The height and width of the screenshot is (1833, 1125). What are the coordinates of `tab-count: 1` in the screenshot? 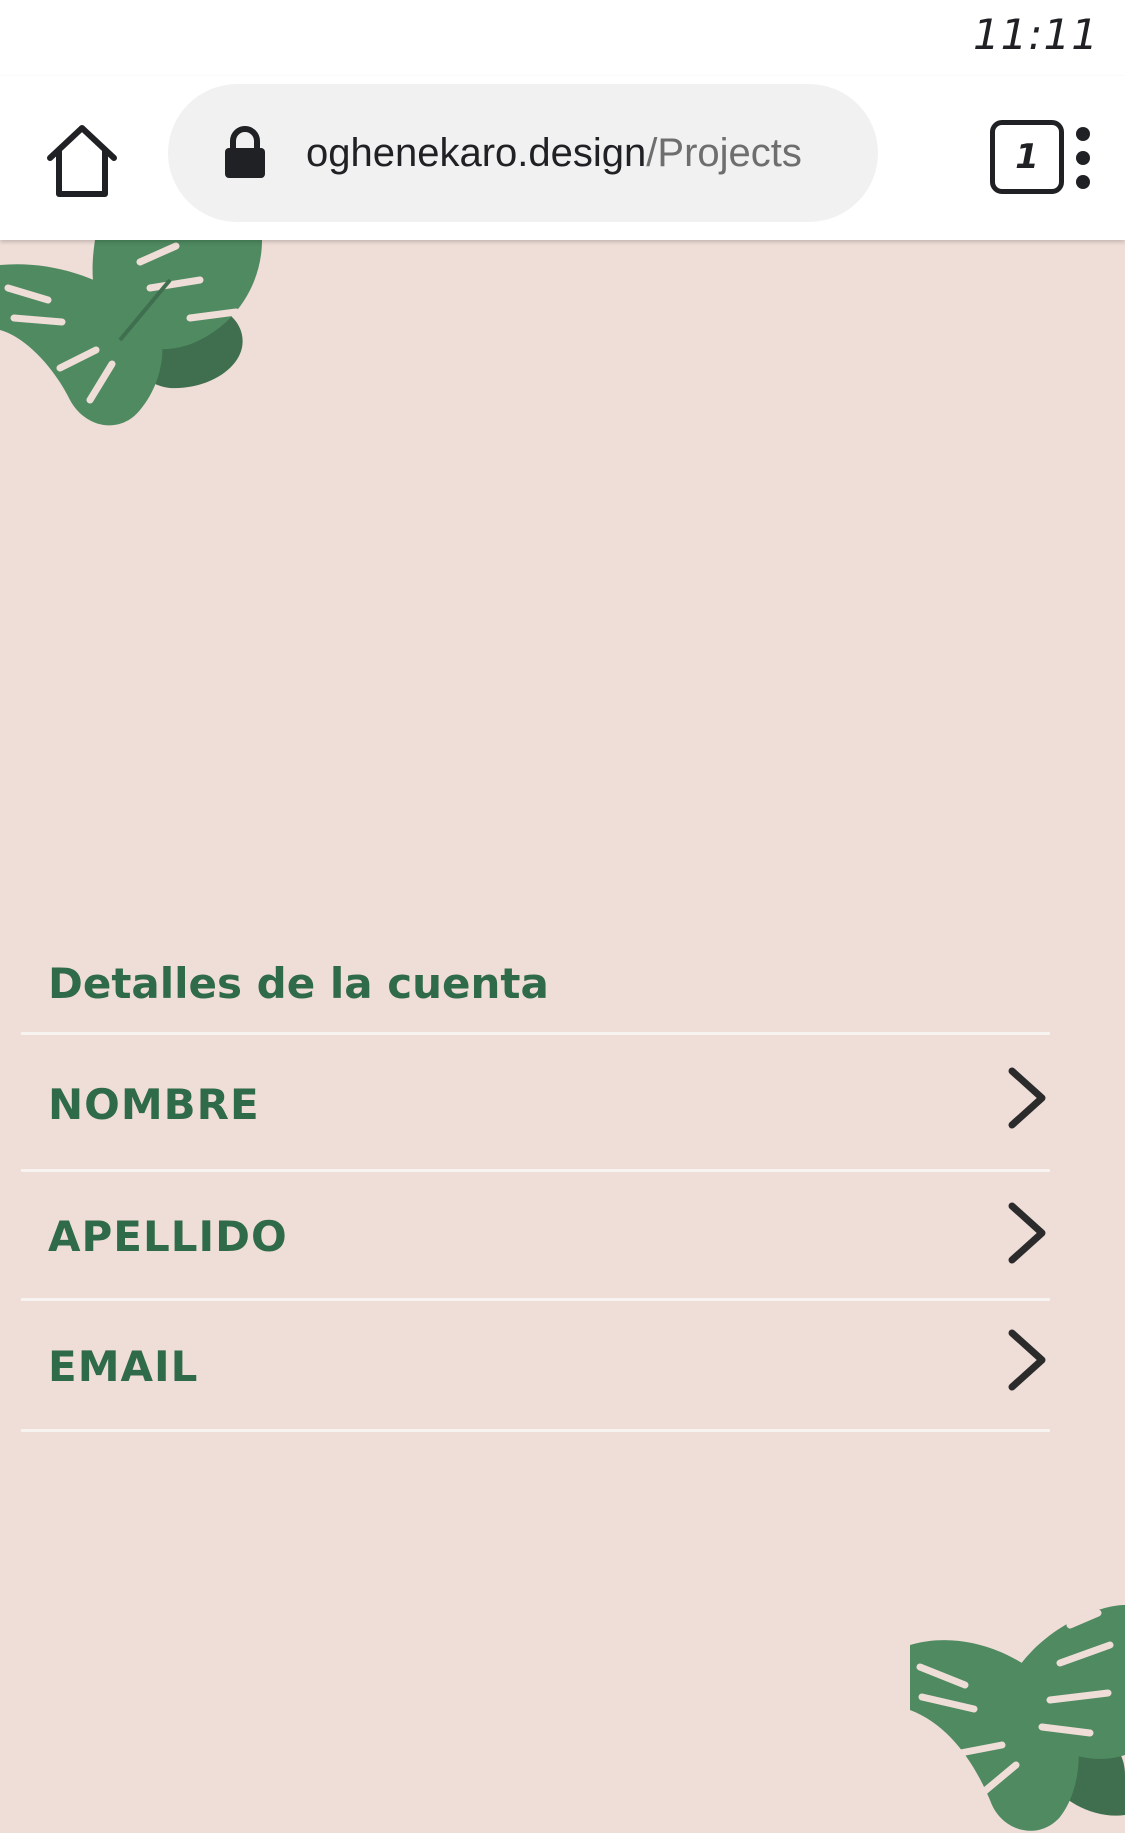 It's located at (1027, 157).